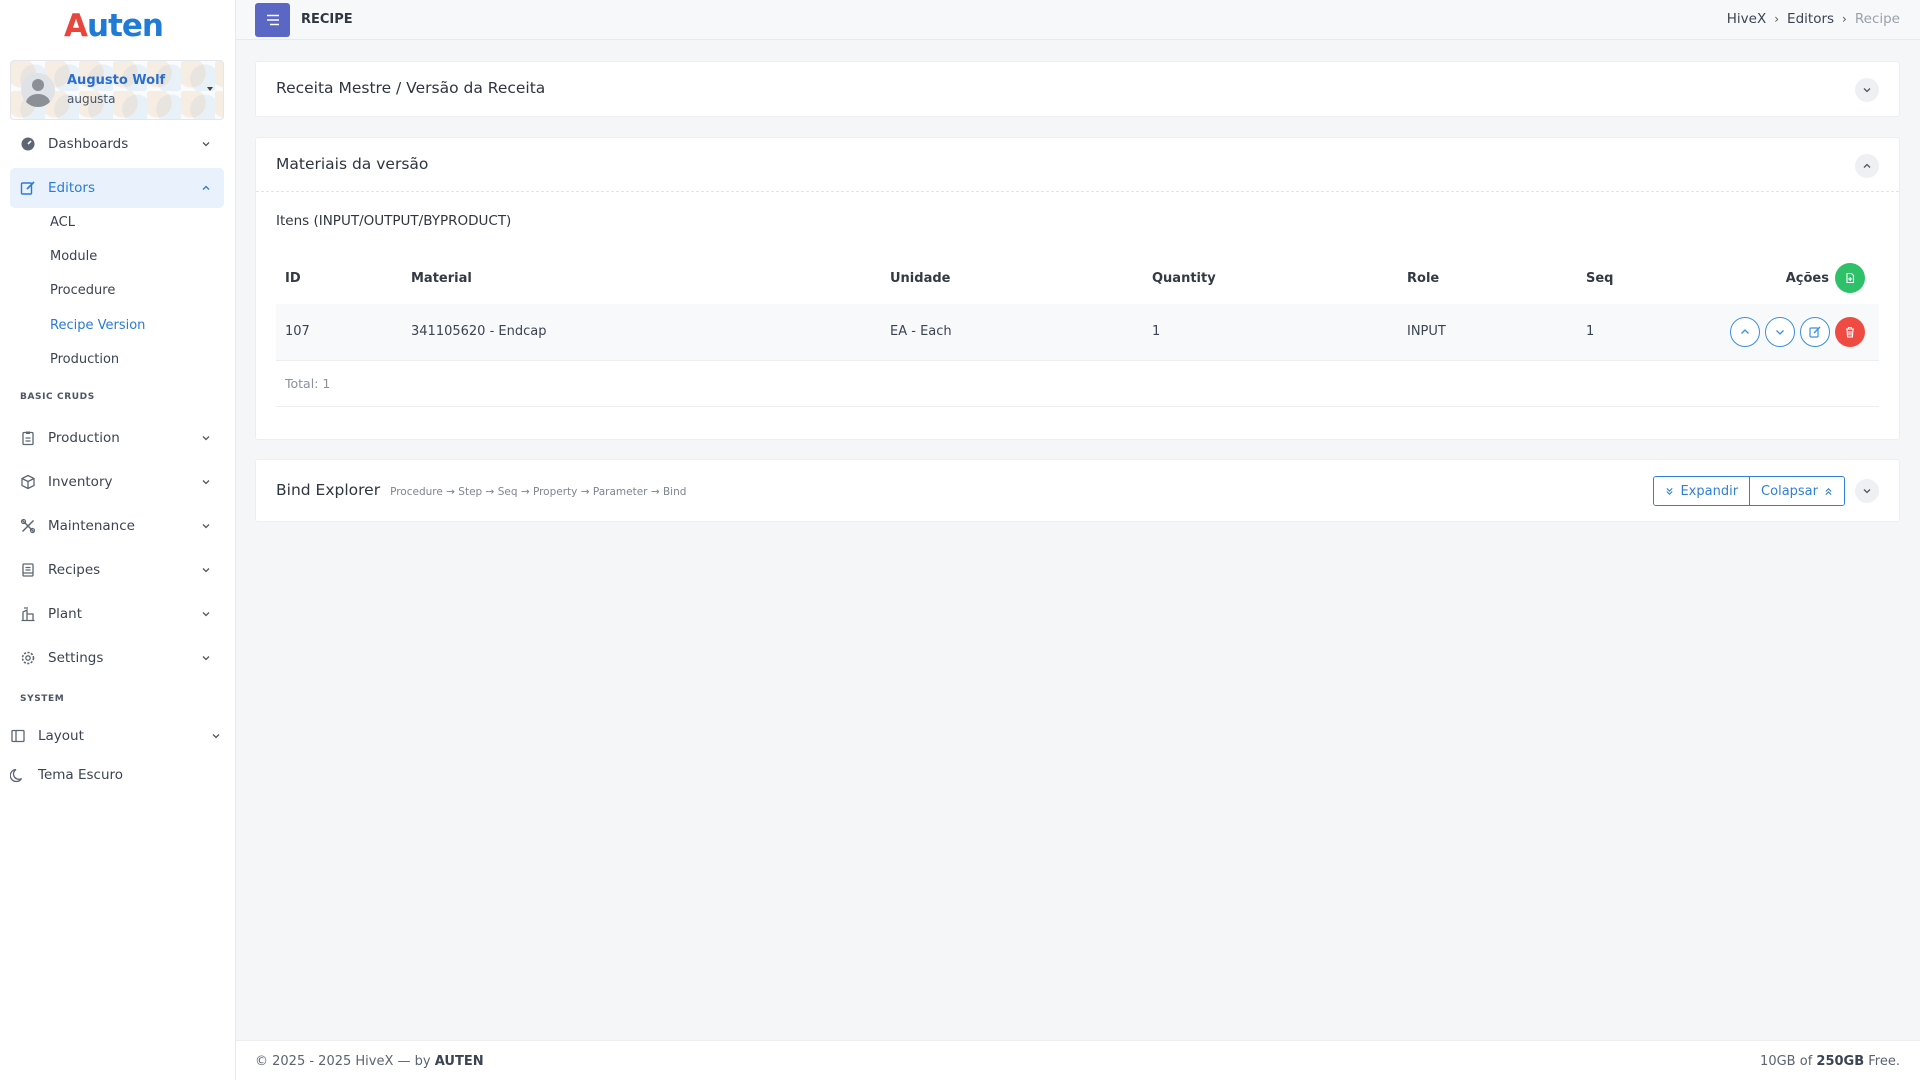 The height and width of the screenshot is (1080, 1920). Describe the element at coordinates (1423, 278) in the screenshot. I see `column-header-role: Role` at that location.